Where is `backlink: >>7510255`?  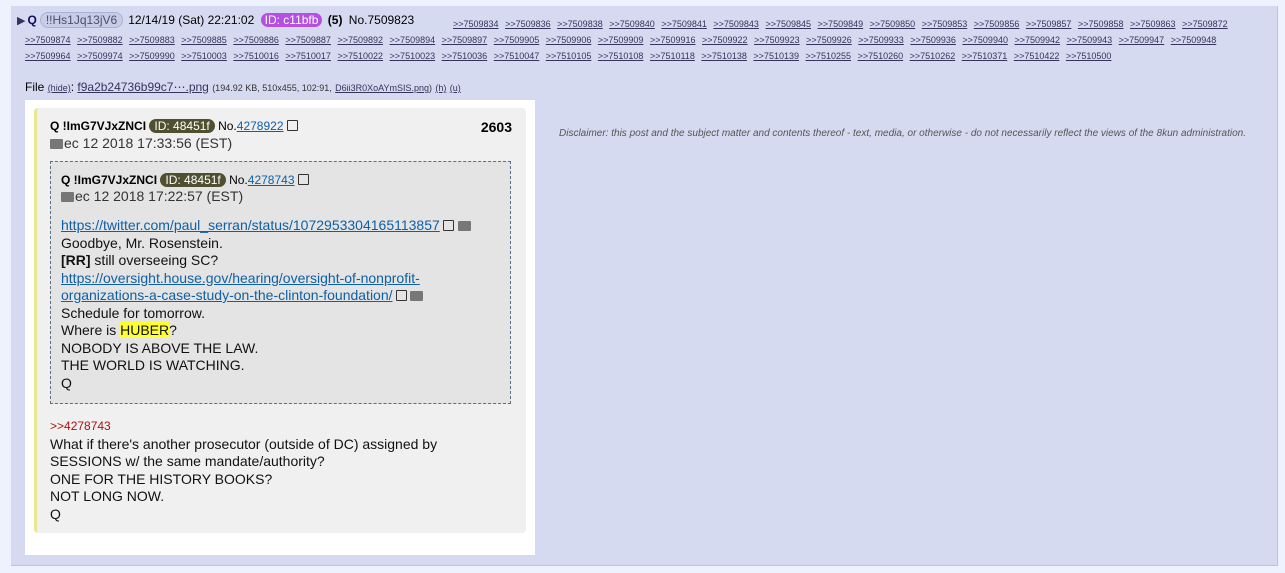
backlink: >>7510255 is located at coordinates (829, 56).